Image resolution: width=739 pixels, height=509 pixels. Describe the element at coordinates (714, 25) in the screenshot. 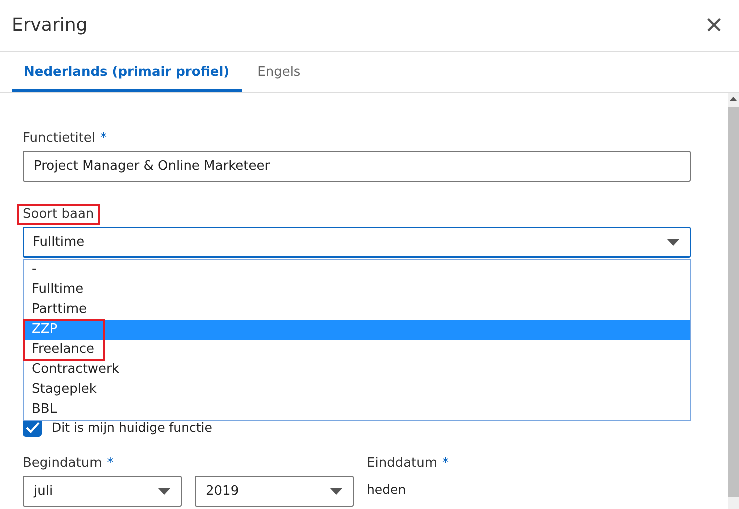

I see `close-button: ×` at that location.